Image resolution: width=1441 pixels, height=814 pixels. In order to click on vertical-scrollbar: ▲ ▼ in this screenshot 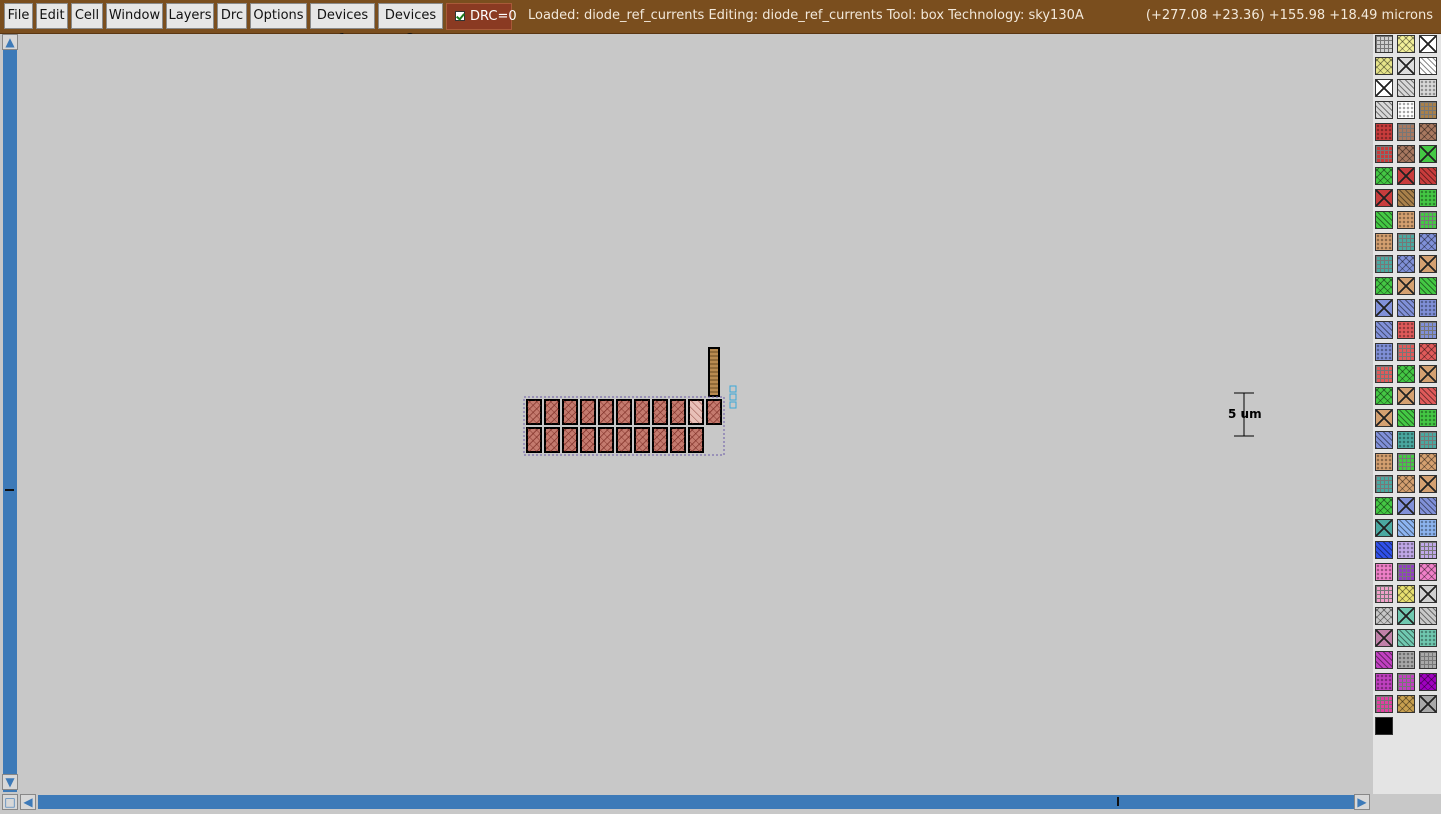, I will do `click(10, 420)`.